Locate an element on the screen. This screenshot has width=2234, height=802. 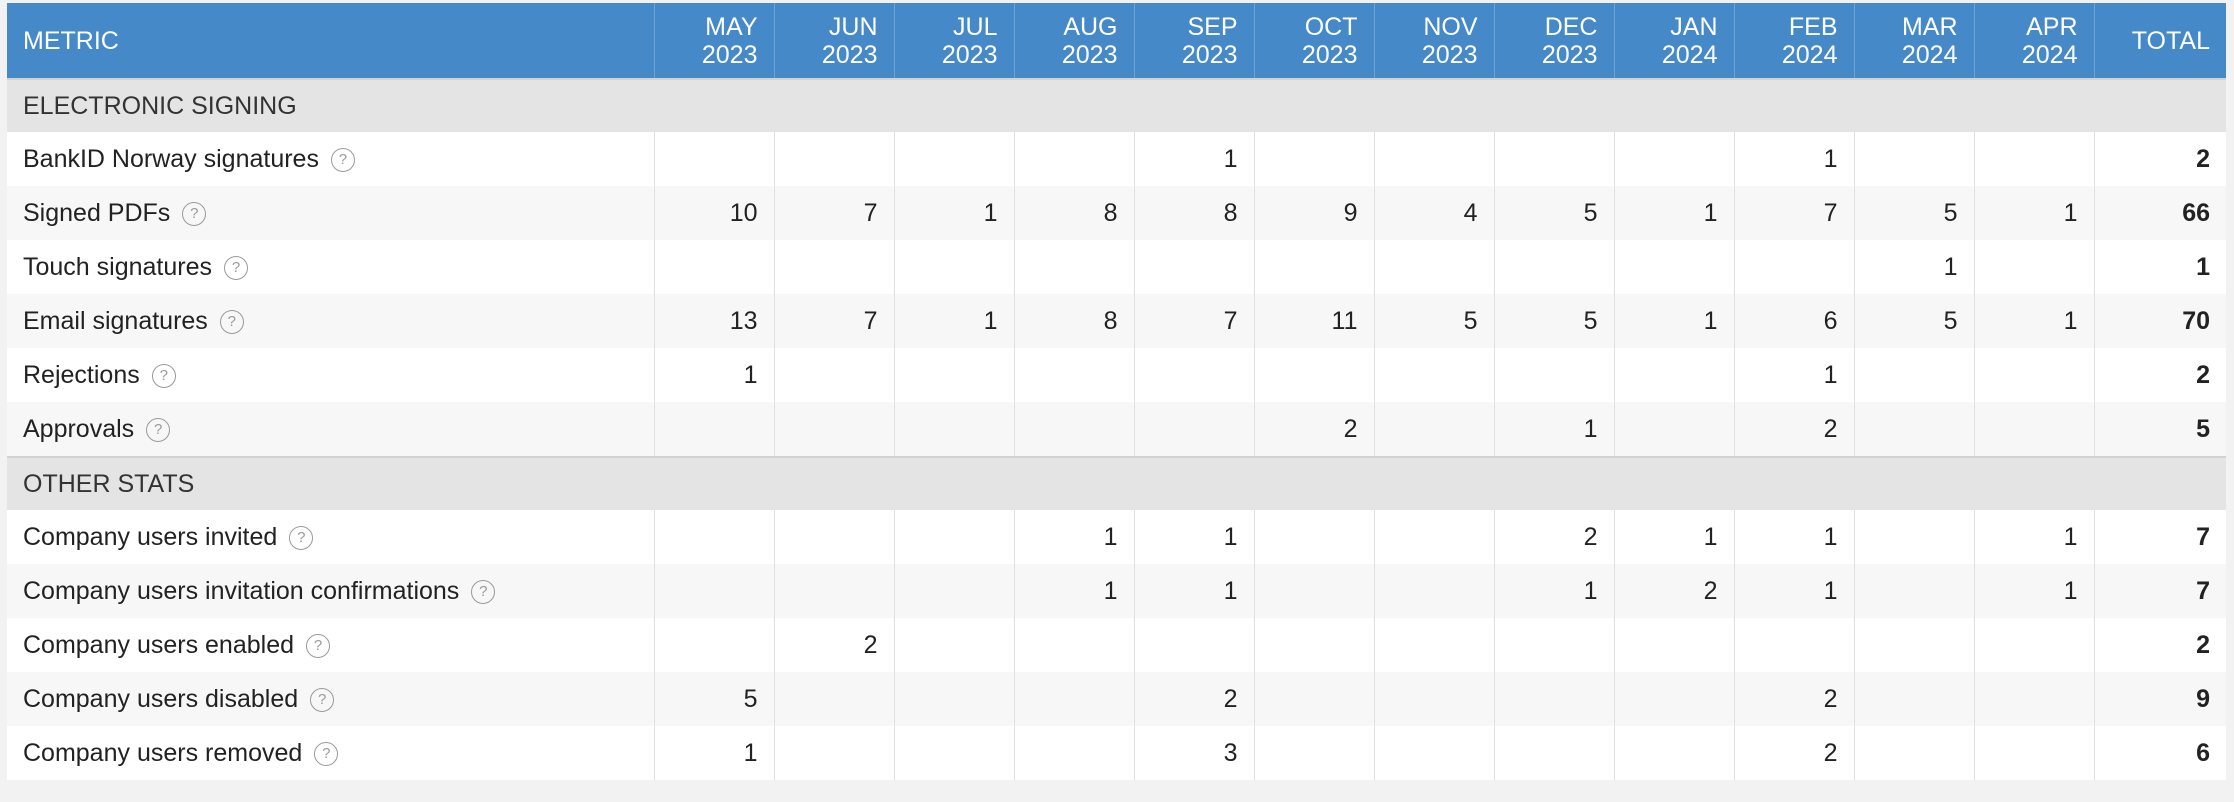
value-cell: 13 is located at coordinates (713, 321).